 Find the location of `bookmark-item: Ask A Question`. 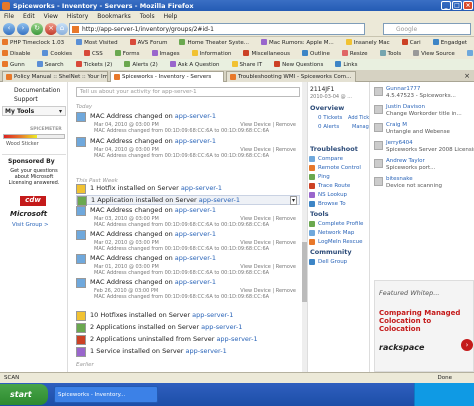

bookmark-item: Ask A Question is located at coordinates (197, 64).